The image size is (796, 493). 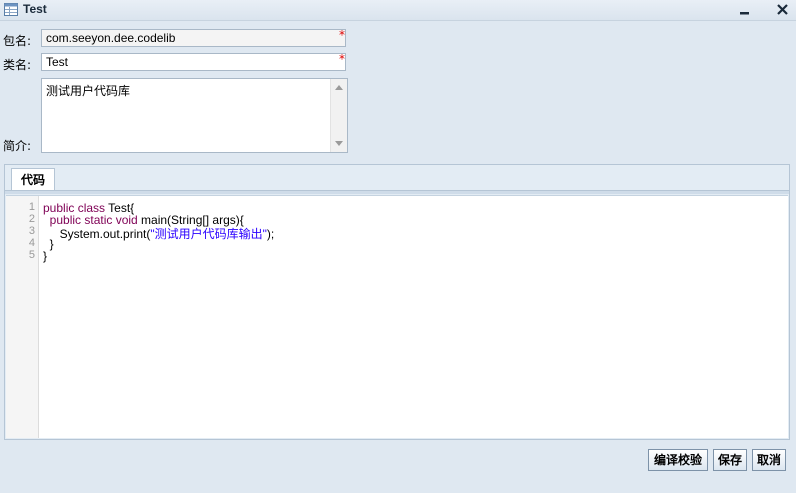 I want to click on description-textarea: 测试用户代码库, so click(x=194, y=115).